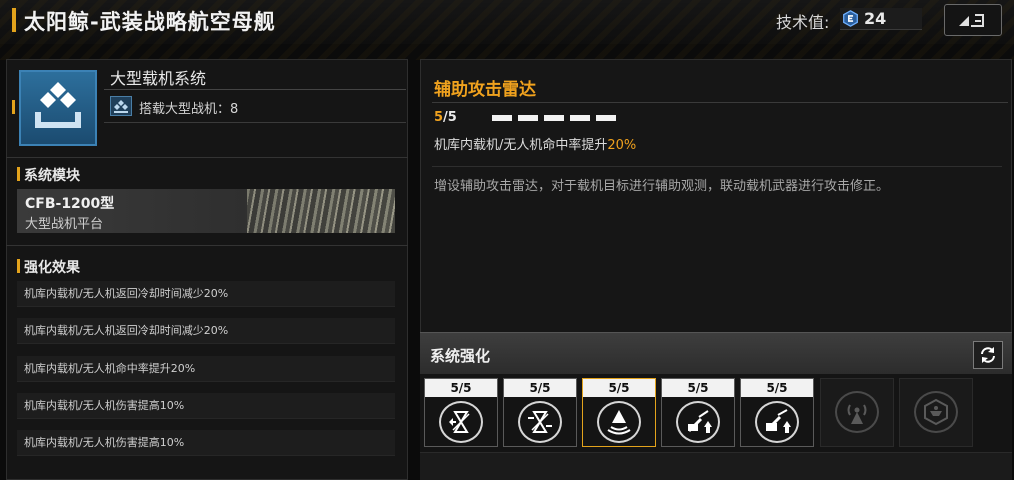 This screenshot has height=480, width=1014. I want to click on effect-value: 20%, so click(622, 145).